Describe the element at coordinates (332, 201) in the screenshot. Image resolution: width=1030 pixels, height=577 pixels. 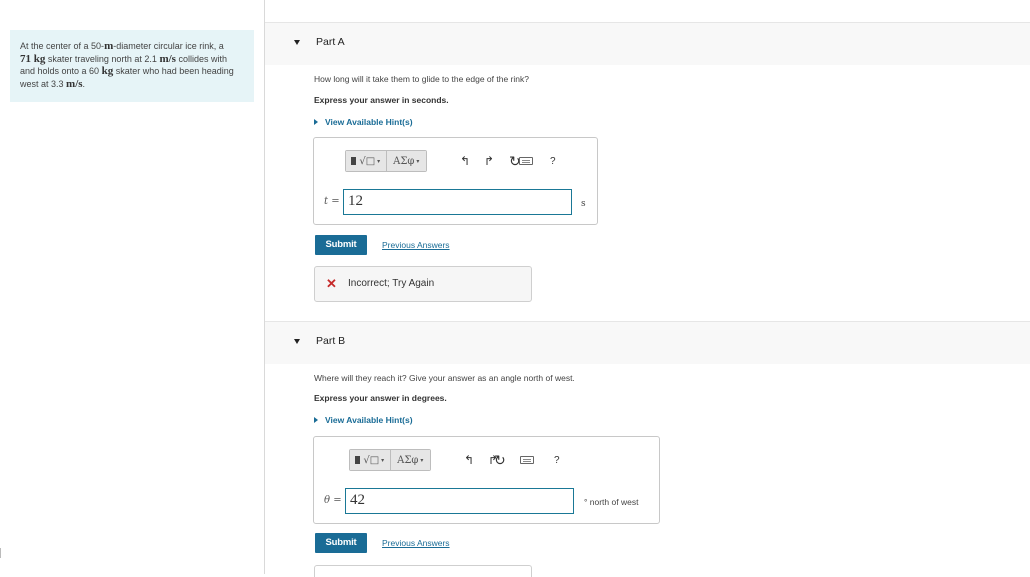
I see `variable-label: t =` at that location.